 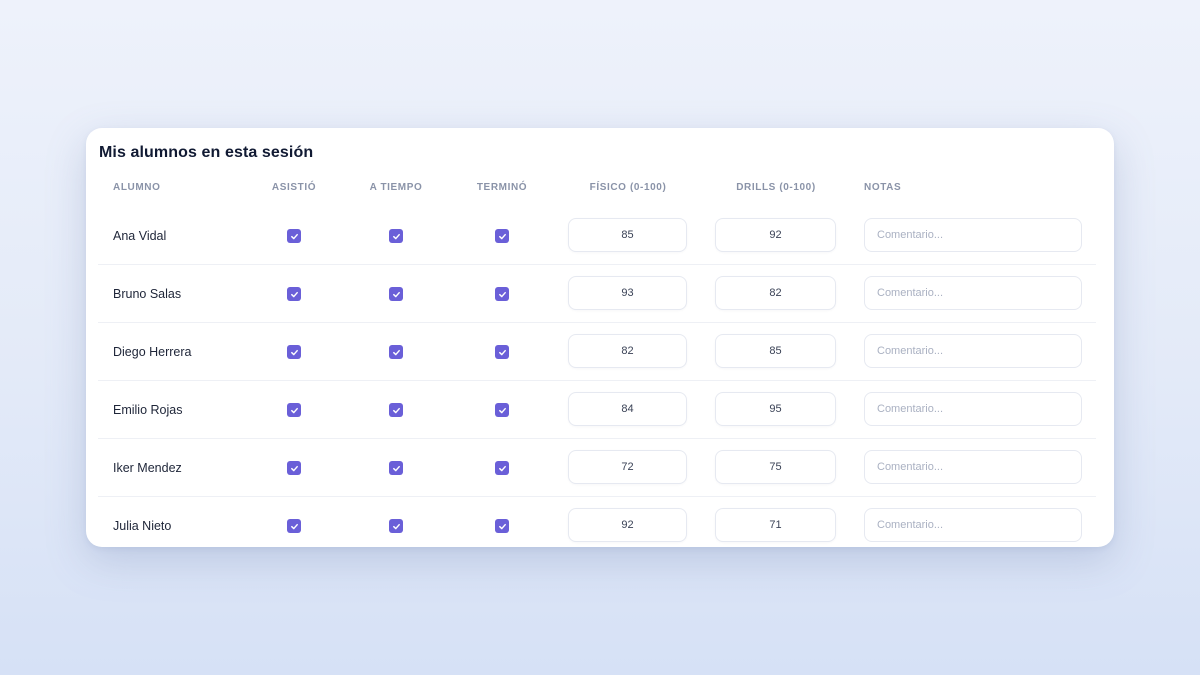 What do you see at coordinates (883, 187) in the screenshot?
I see `header-notas: NOTAS` at bounding box center [883, 187].